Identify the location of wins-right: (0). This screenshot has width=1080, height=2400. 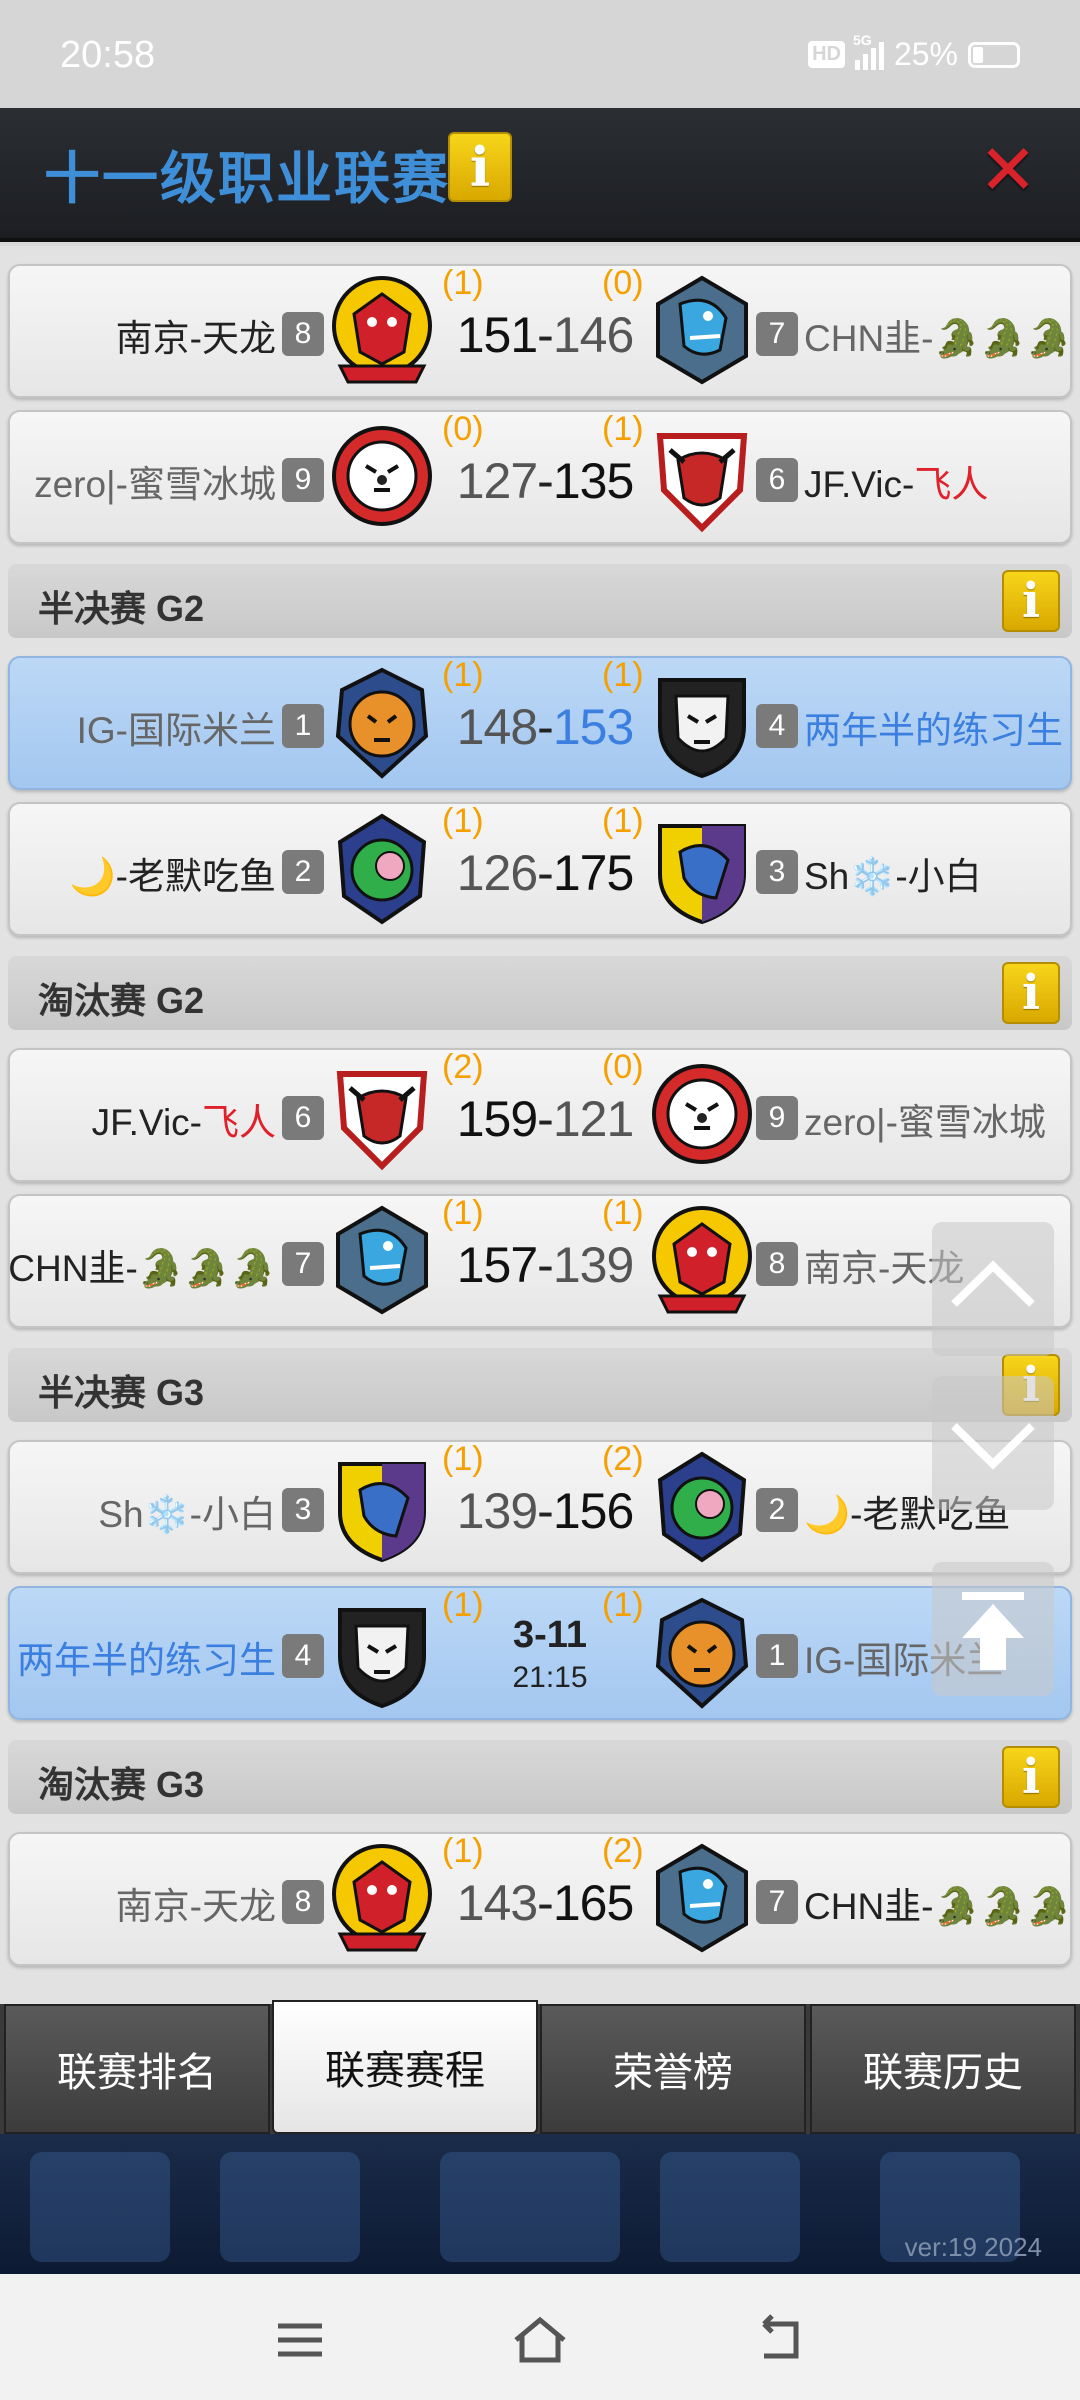
(623, 1067).